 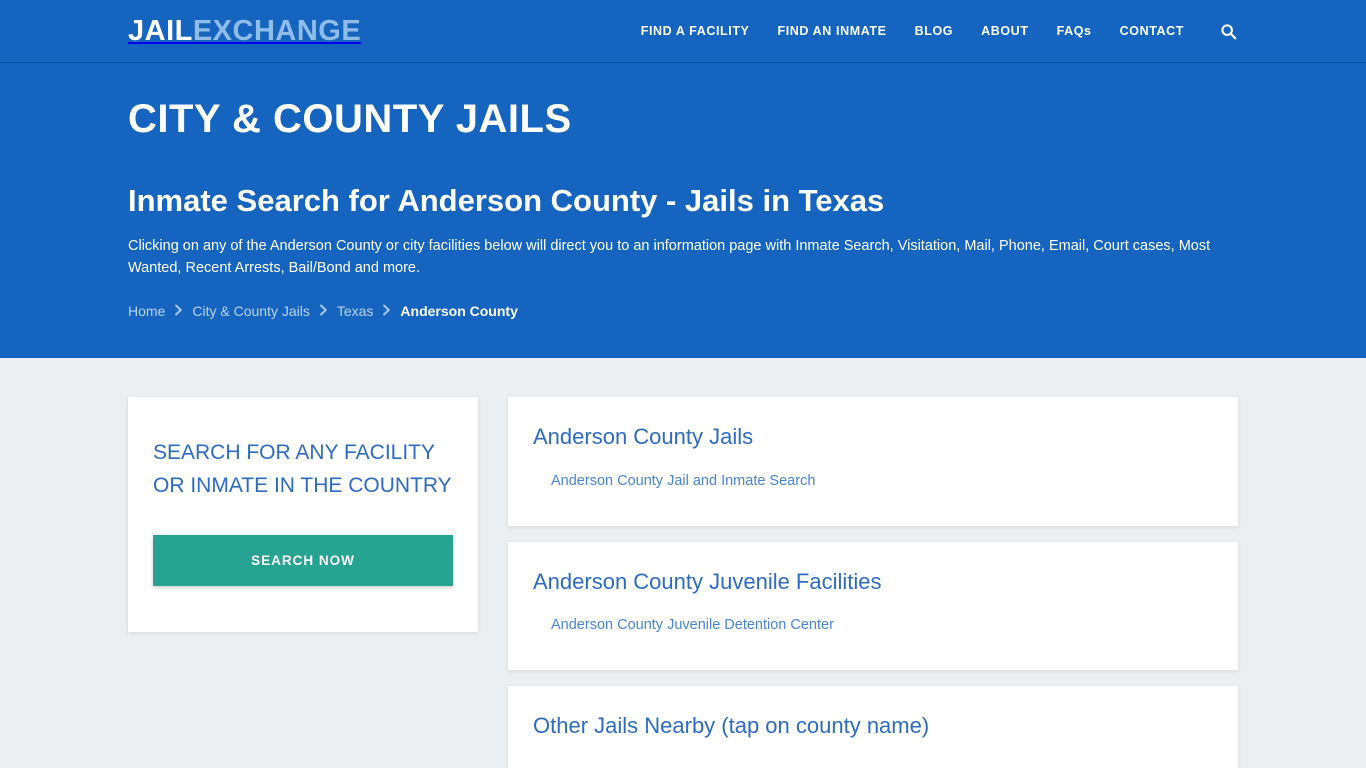 What do you see at coordinates (355, 311) in the screenshot?
I see `breadcrumb-item-texas: Texas` at bounding box center [355, 311].